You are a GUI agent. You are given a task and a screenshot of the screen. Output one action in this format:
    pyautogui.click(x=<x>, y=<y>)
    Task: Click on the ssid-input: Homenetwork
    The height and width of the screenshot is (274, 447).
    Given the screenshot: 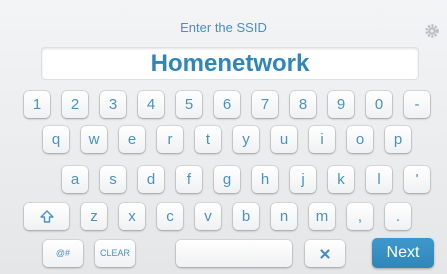 What is the action you would take?
    pyautogui.click(x=230, y=63)
    